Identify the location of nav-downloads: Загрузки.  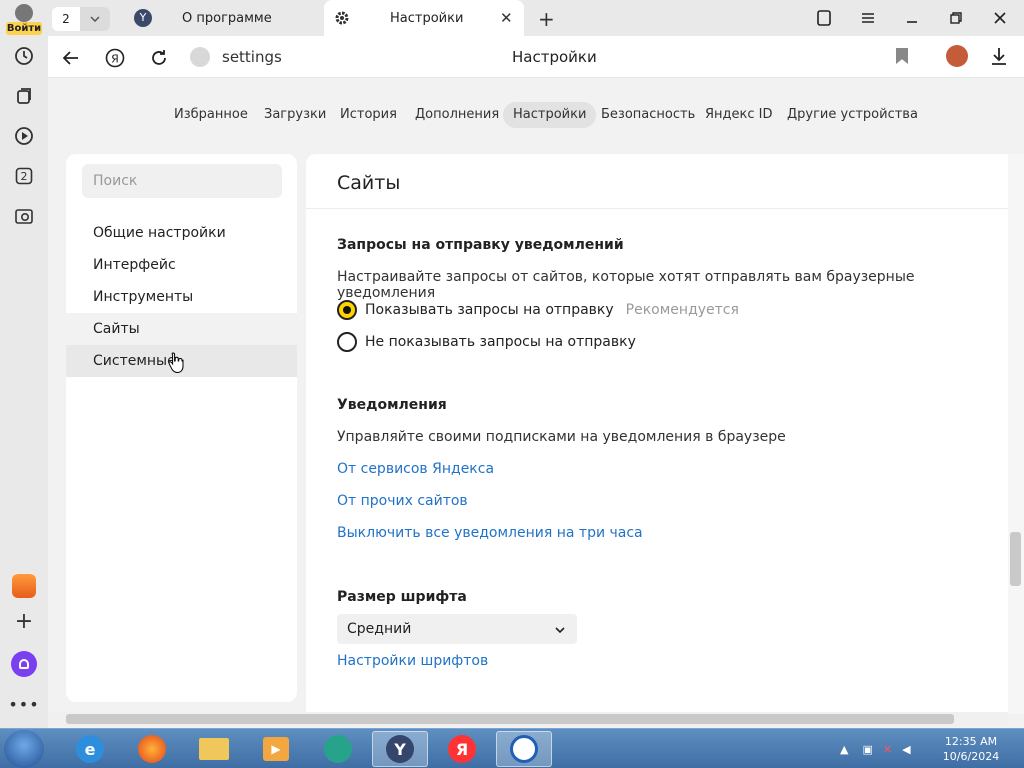
(295, 115).